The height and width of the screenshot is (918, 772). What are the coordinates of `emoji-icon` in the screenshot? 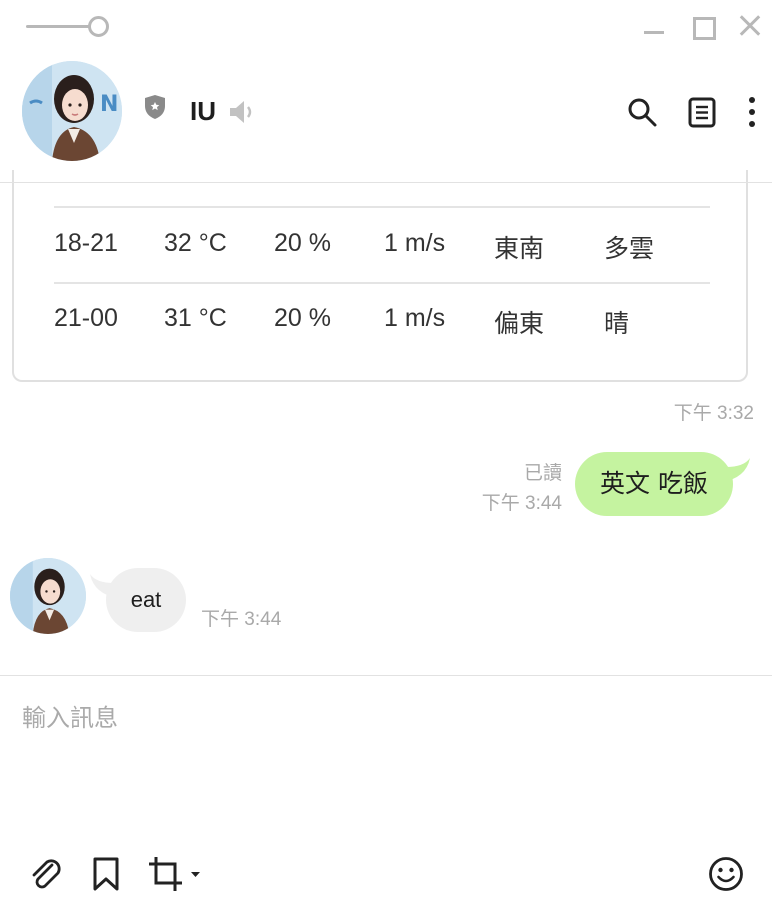 It's located at (726, 874).